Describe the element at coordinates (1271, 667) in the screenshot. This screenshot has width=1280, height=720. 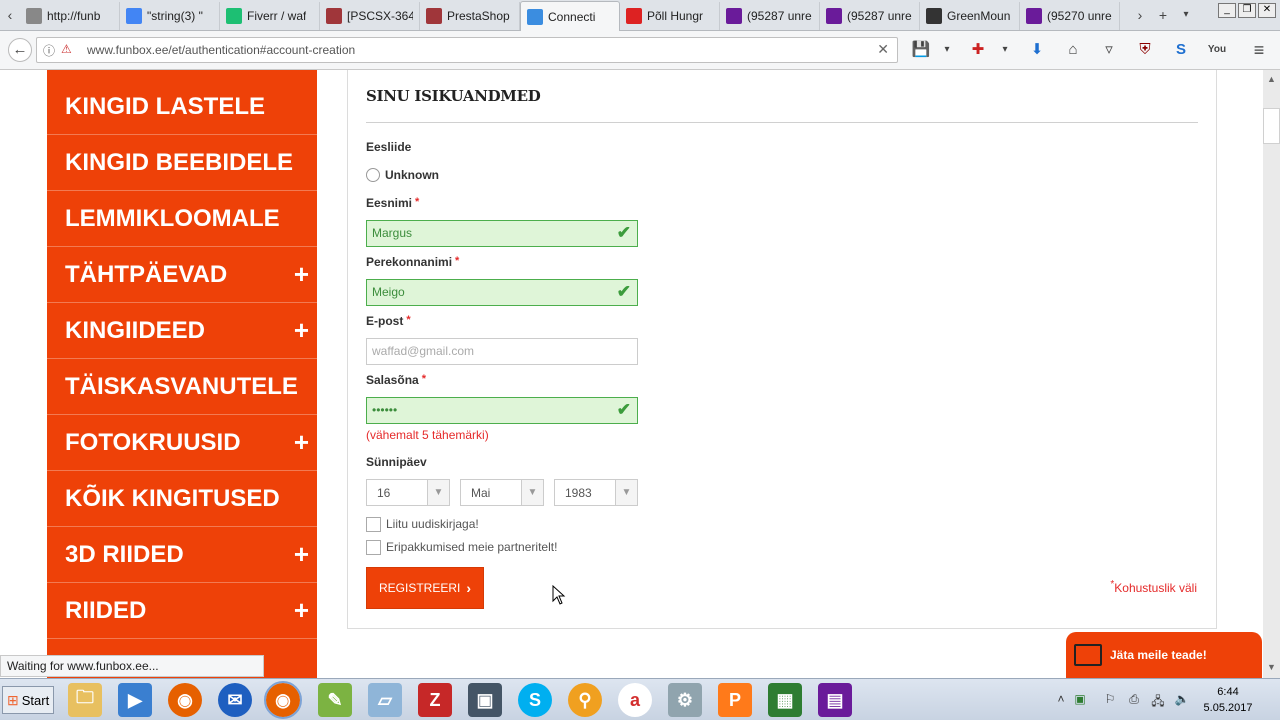
I see `scroll-down-arrow-icon: ▼` at that location.